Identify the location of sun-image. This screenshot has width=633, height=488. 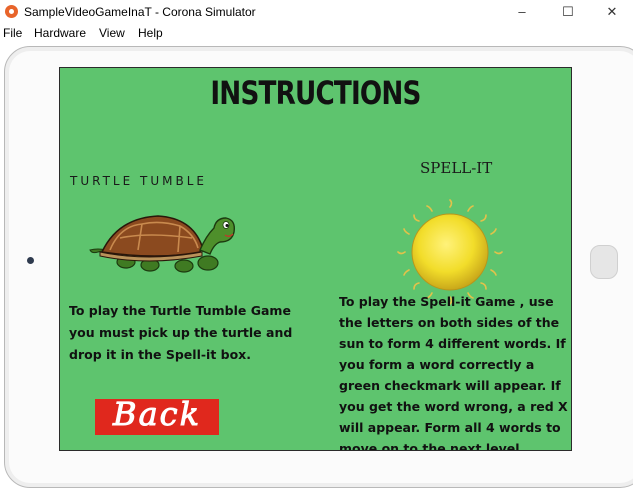
(450, 252).